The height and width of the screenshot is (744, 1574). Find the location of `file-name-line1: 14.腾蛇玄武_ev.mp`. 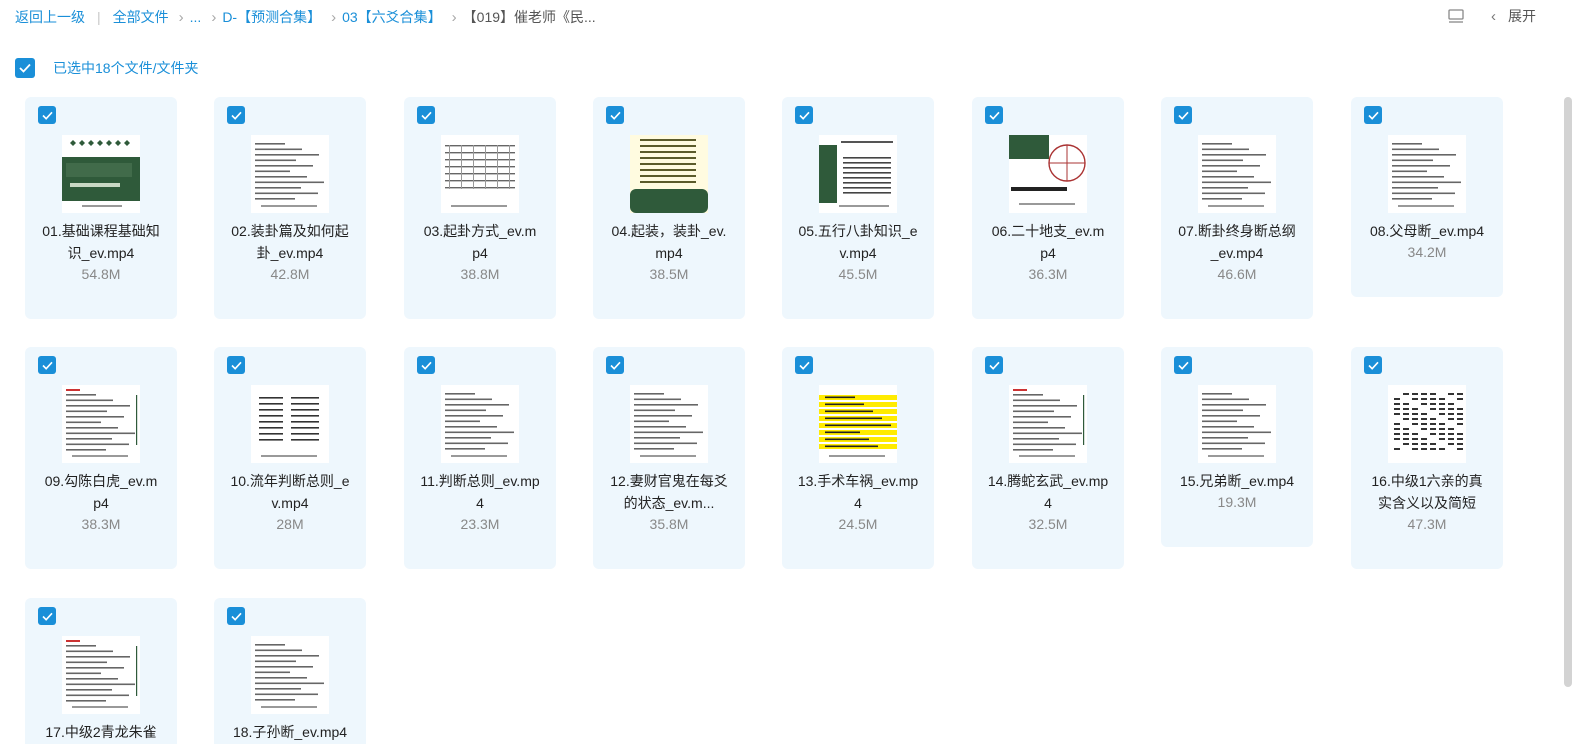

file-name-line1: 14.腾蛇玄武_ev.mp is located at coordinates (1048, 481).